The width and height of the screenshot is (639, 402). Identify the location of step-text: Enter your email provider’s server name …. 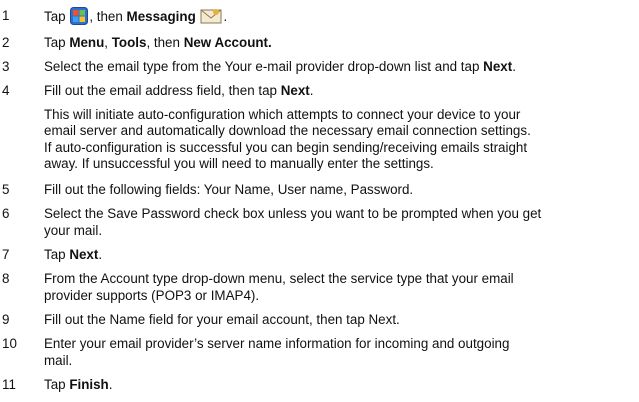
(340, 352).